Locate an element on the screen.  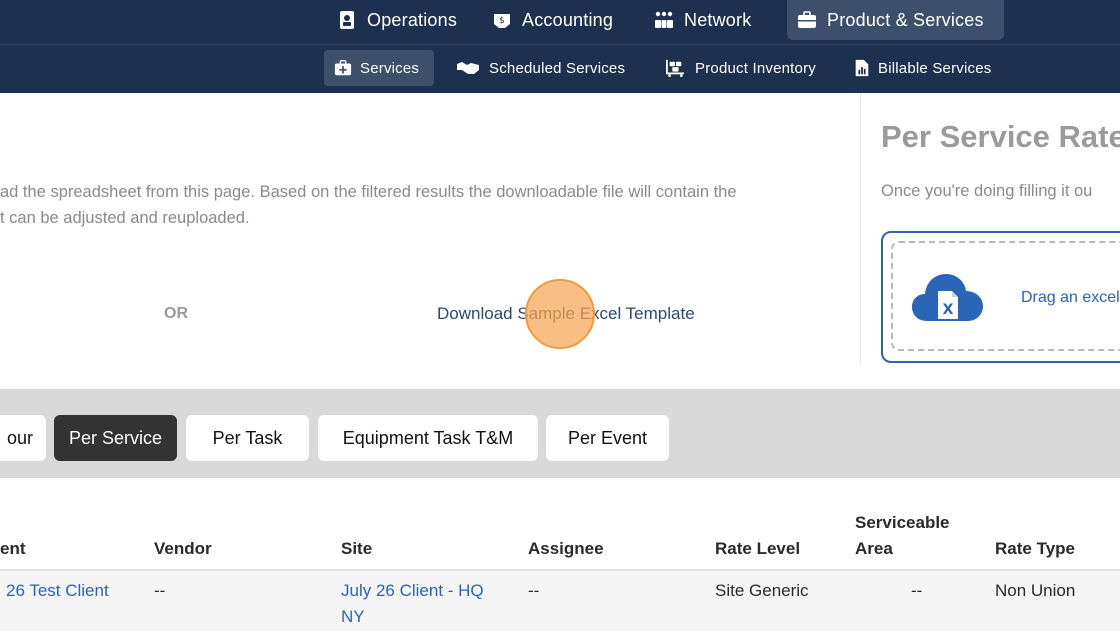
handshake-icon is located at coordinates (468, 68).